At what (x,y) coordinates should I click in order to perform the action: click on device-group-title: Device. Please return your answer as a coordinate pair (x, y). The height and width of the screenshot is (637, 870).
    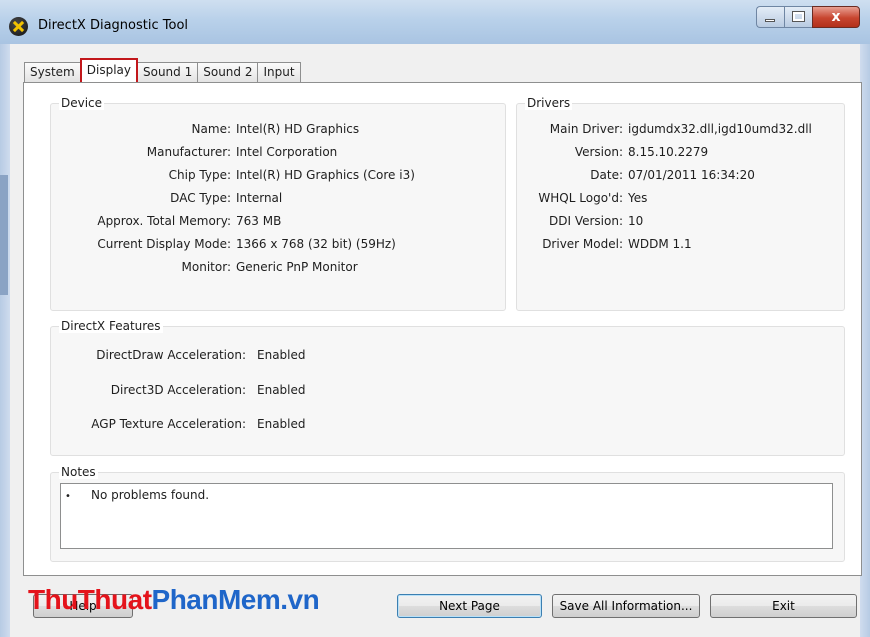
    Looking at the image, I should click on (82, 103).